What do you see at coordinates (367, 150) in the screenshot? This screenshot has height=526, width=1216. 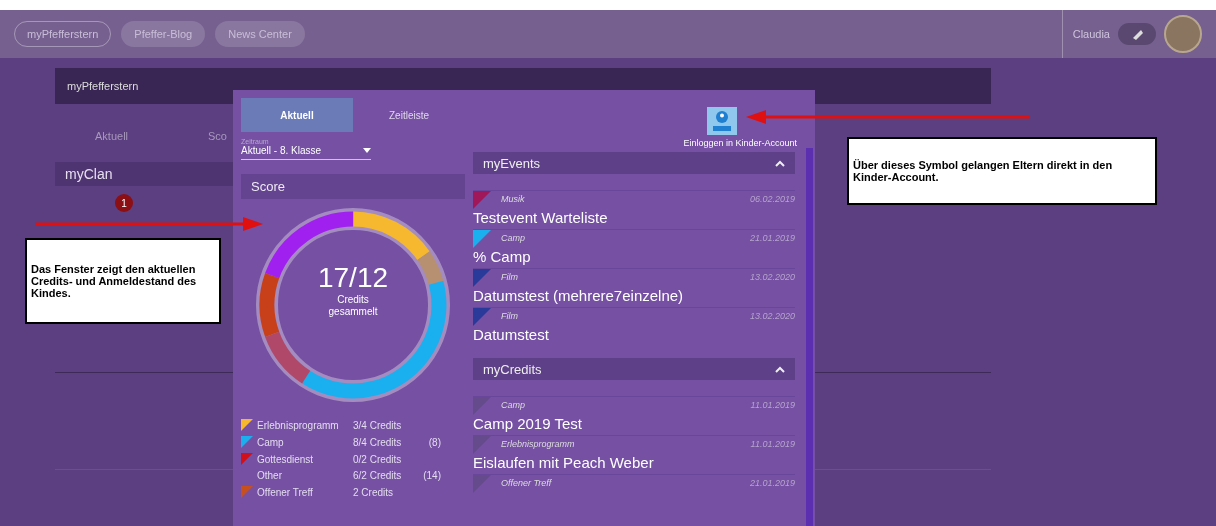 I see `caret-icon` at bounding box center [367, 150].